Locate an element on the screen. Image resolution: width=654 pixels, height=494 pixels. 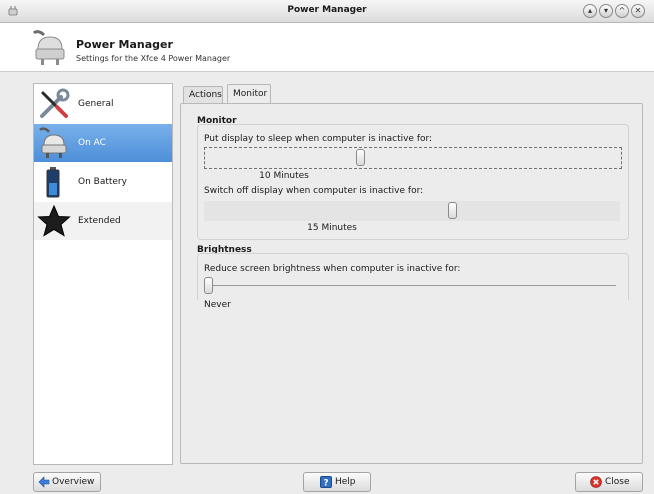
close-icon: ✕ is located at coordinates (638, 11).